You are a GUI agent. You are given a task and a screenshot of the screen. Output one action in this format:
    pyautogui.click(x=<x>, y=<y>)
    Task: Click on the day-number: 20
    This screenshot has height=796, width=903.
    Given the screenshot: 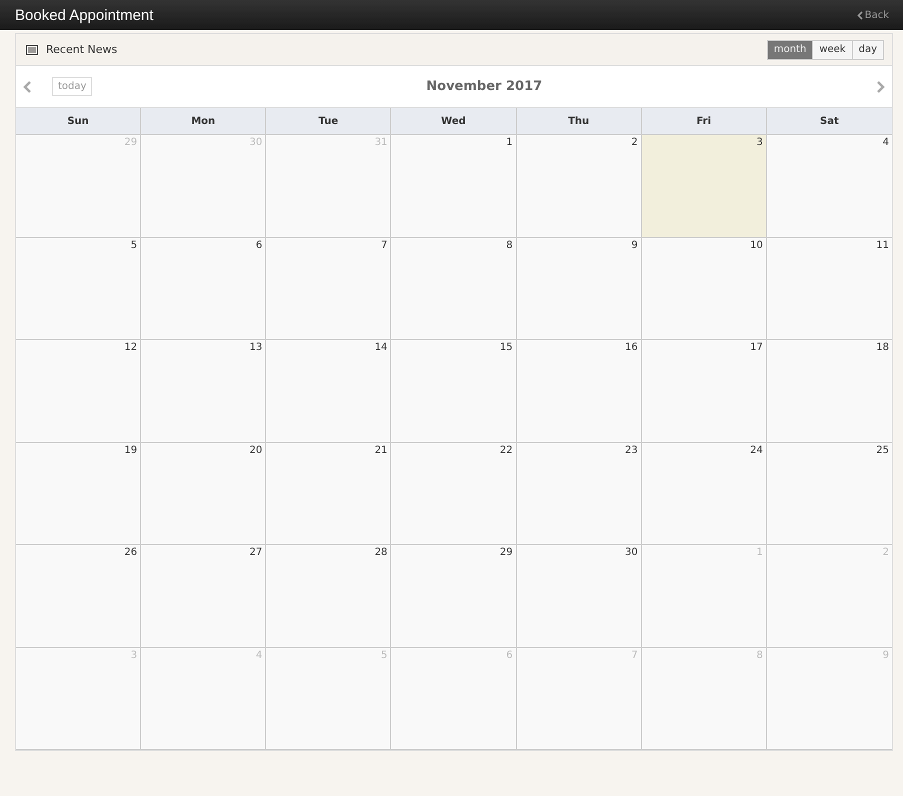 What is the action you would take?
    pyautogui.click(x=256, y=450)
    